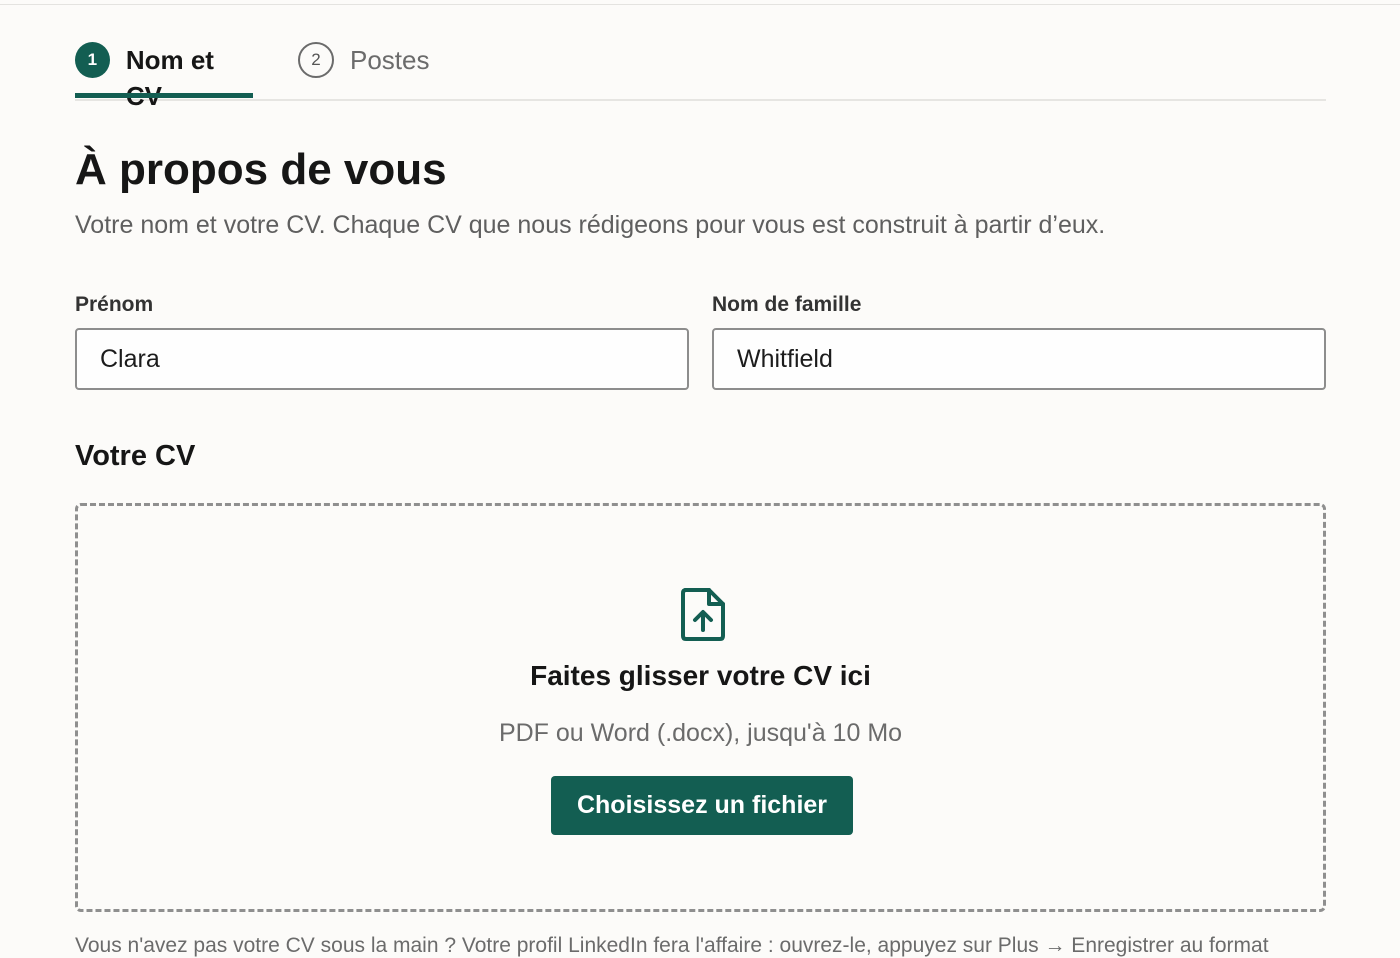  I want to click on last-name-label: Nom de famille, so click(787, 304).